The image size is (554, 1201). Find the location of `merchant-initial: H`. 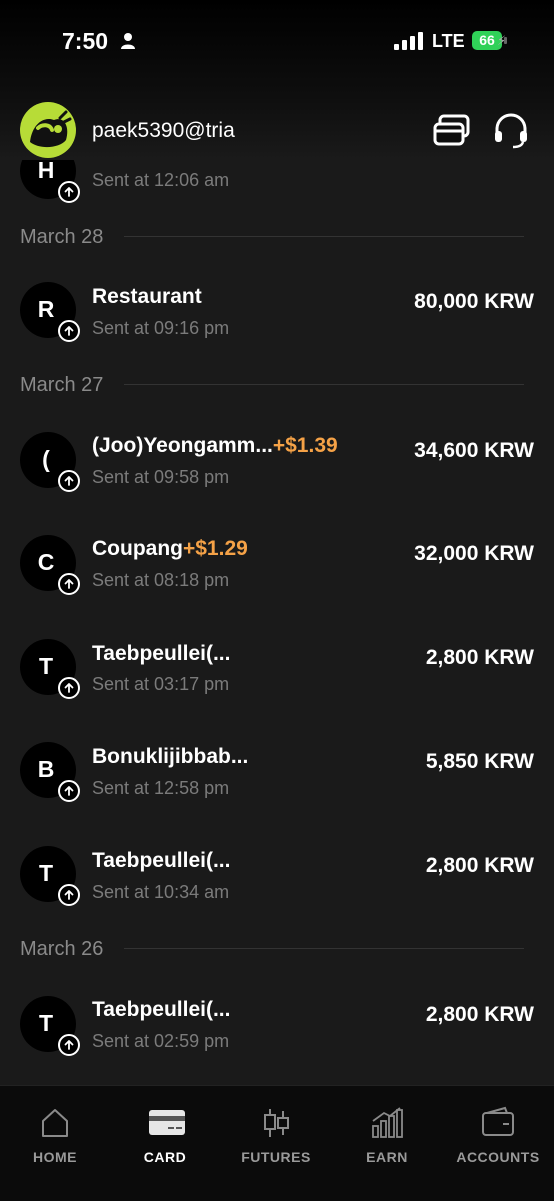

merchant-initial: H is located at coordinates (46, 170).